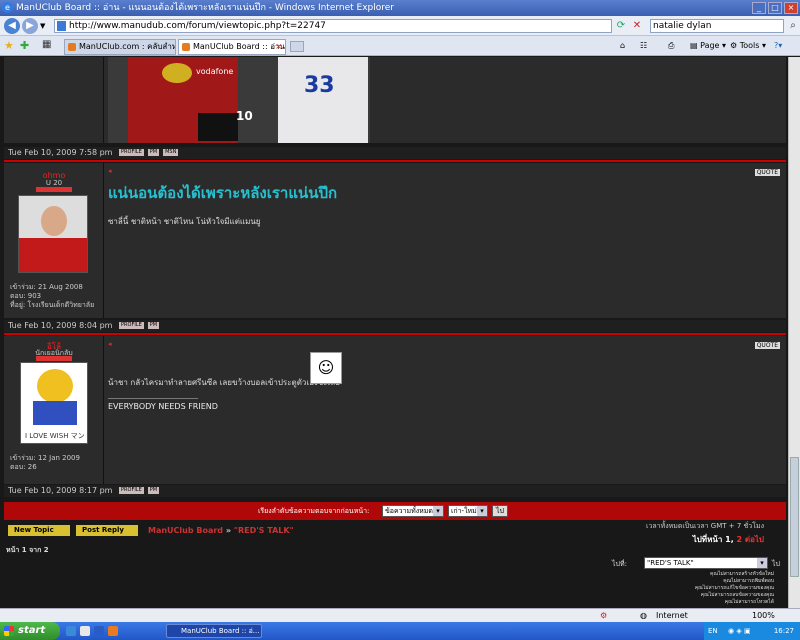 The image size is (800, 640). Describe the element at coordinates (637, 26) in the screenshot. I see `stop-icon: ✕` at that location.